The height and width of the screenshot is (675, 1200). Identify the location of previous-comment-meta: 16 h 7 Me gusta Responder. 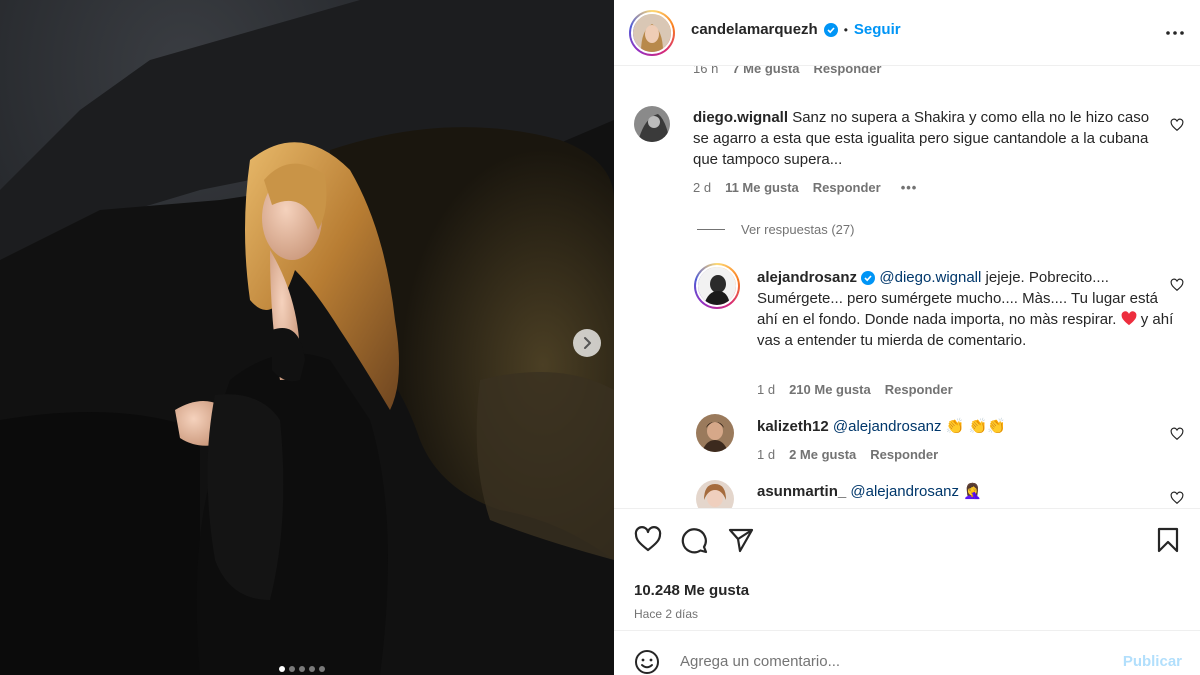
(787, 71).